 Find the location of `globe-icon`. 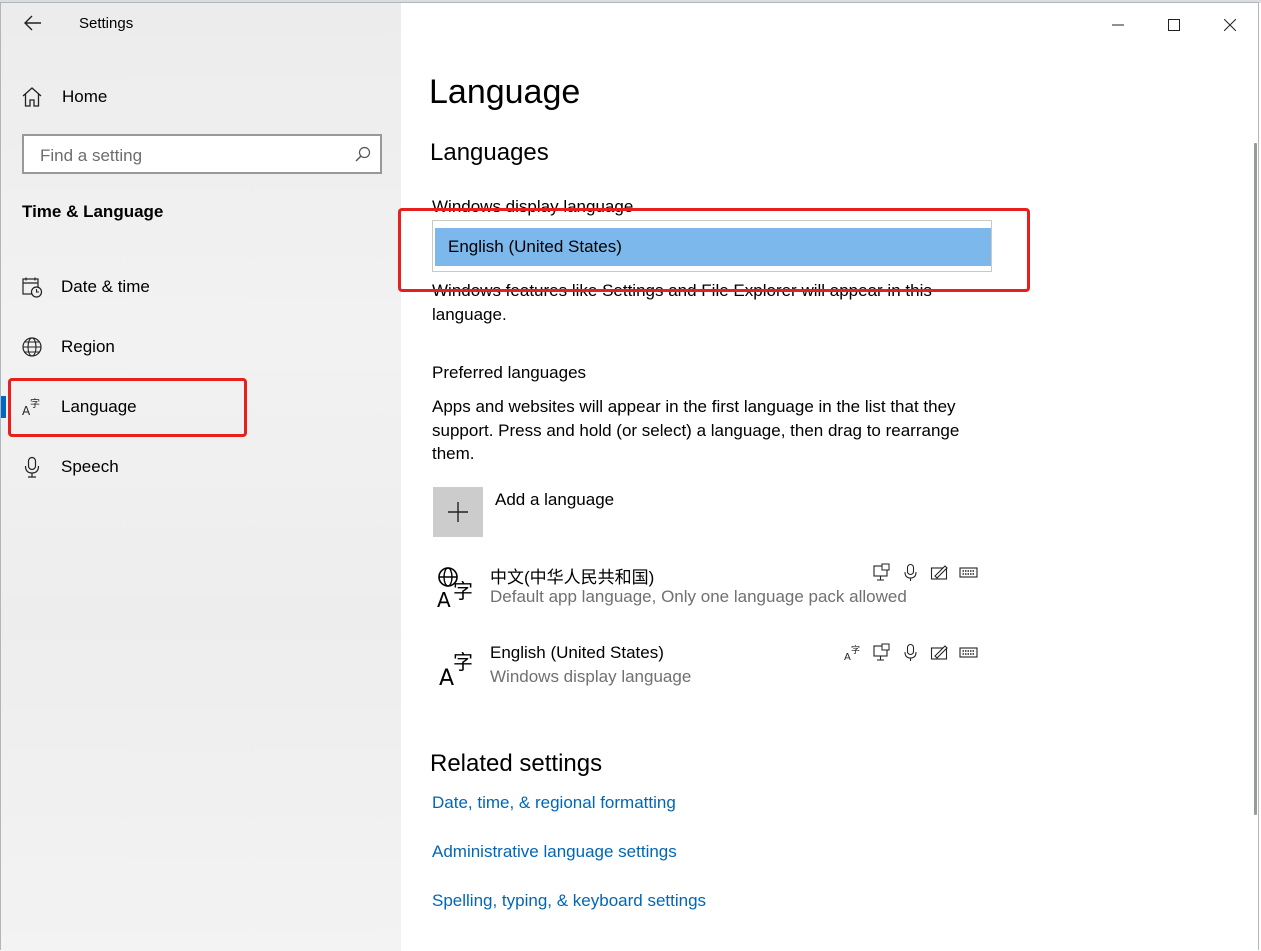

globe-icon is located at coordinates (32, 347).